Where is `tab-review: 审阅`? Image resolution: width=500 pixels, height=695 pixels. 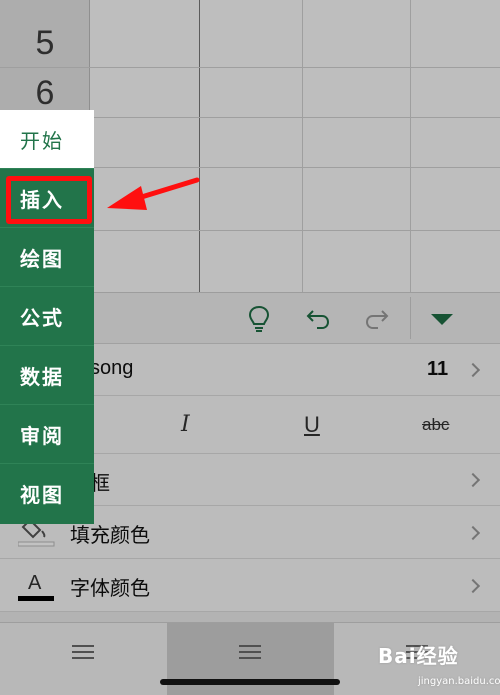 tab-review: 审阅 is located at coordinates (47, 434).